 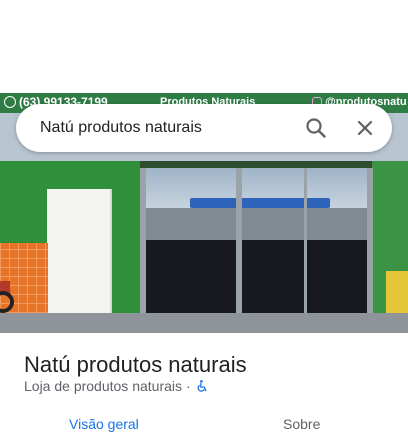 I want to click on white-door, so click(x=79, y=251).